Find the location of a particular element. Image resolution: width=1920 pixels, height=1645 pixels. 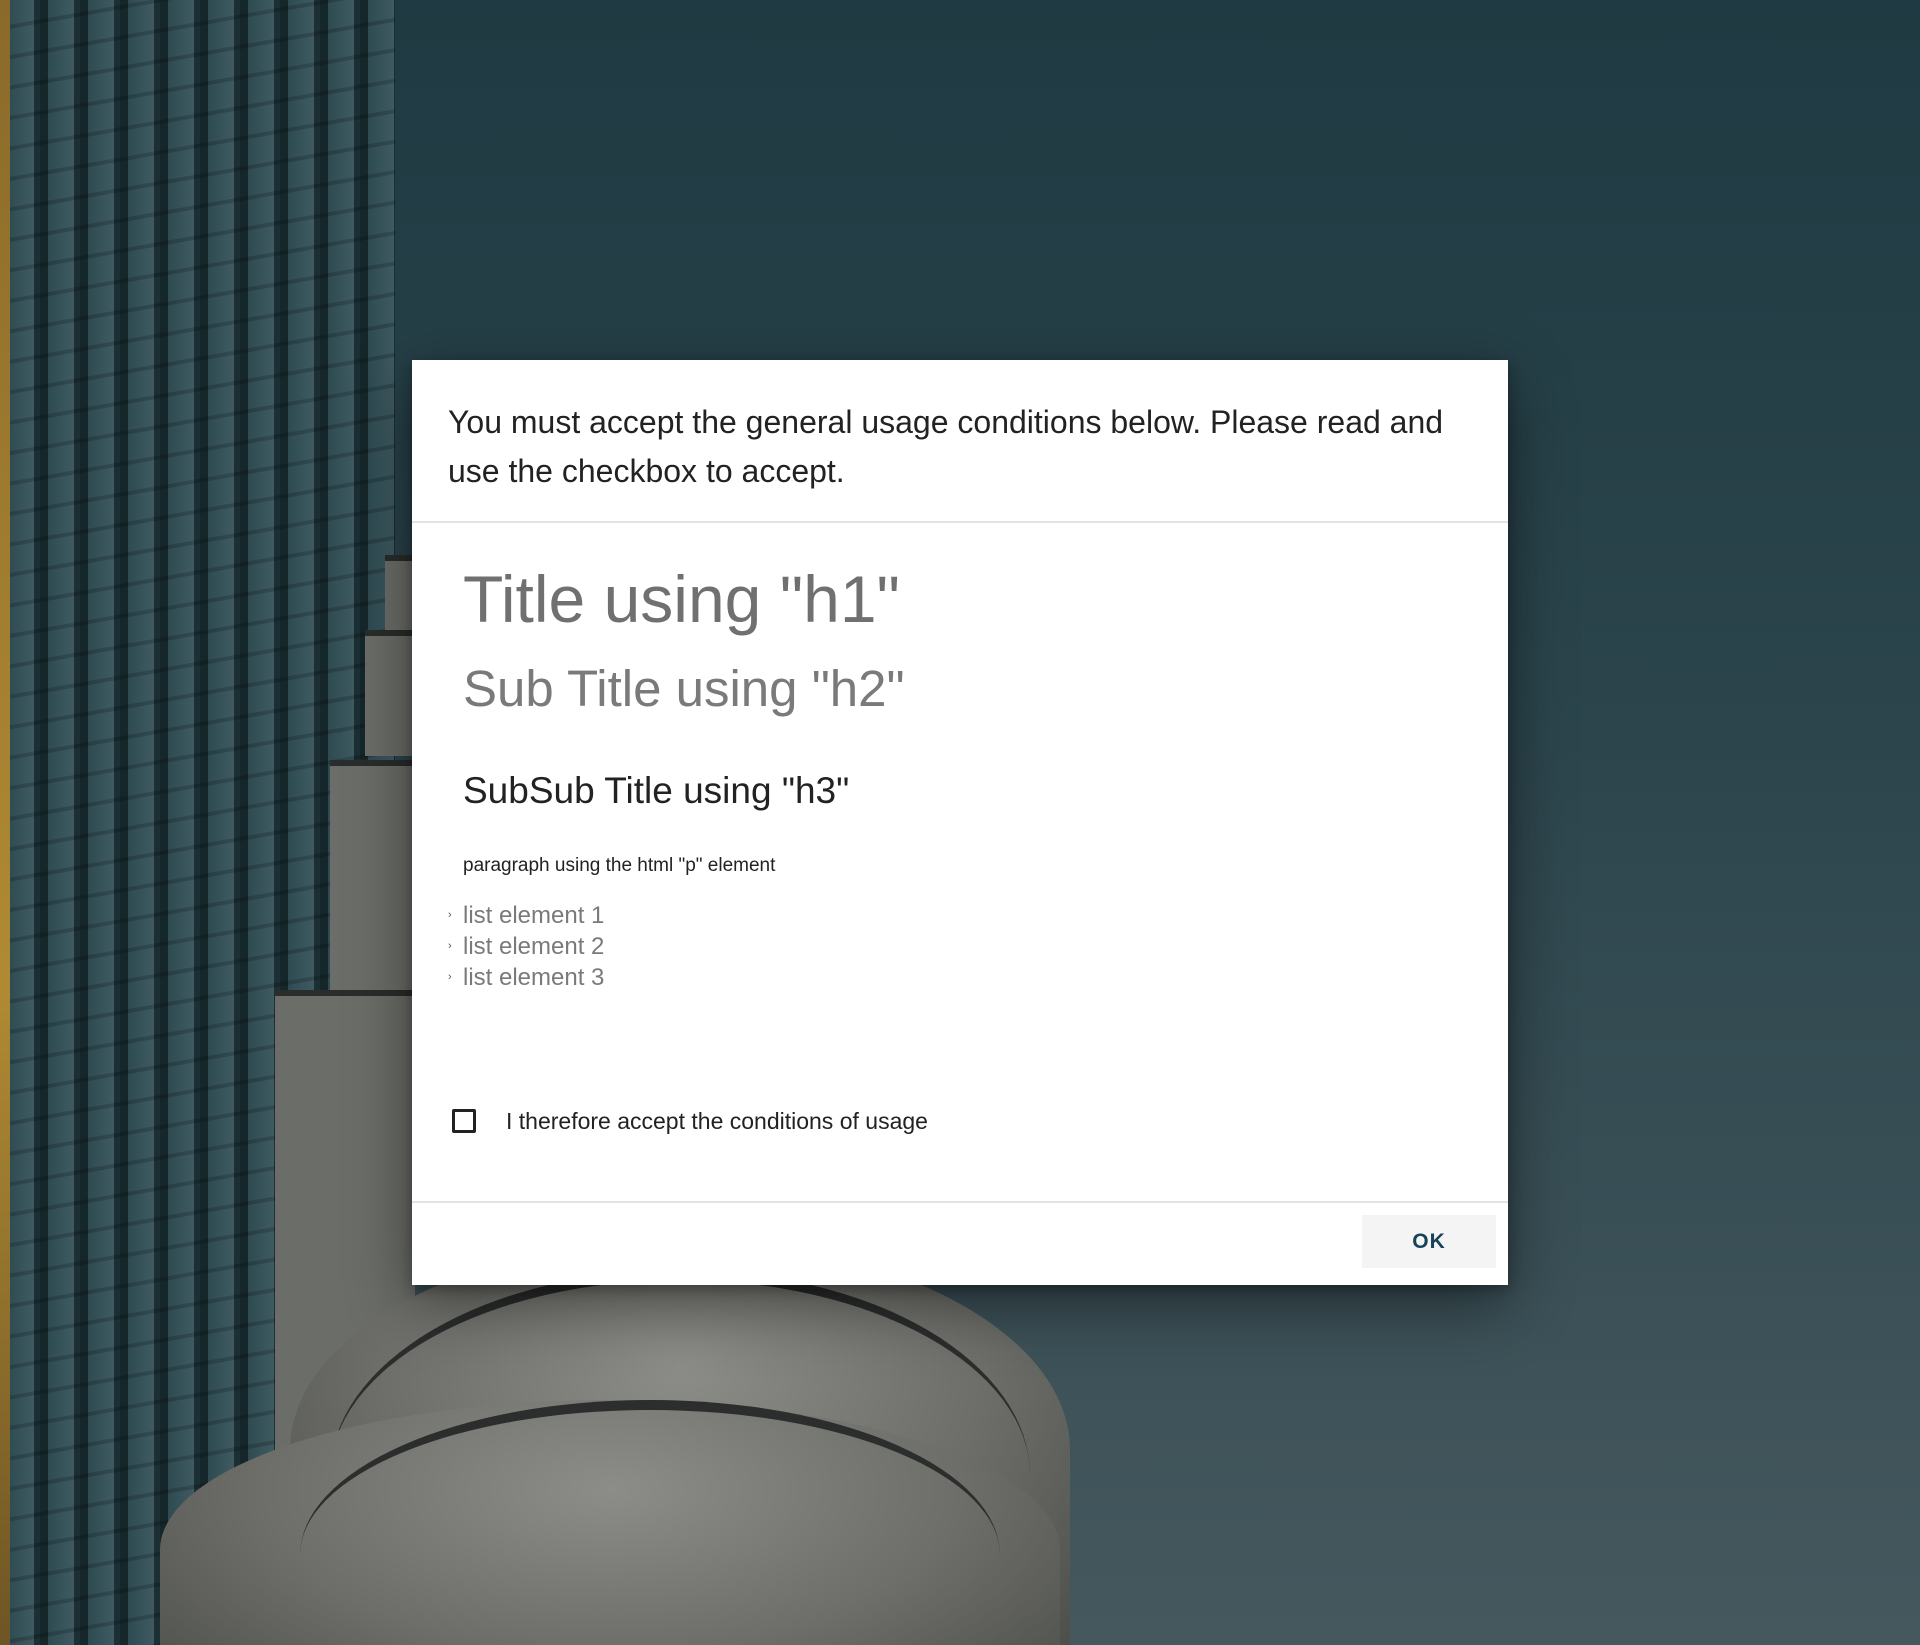

dialog-footer: OK is located at coordinates (960, 1244).